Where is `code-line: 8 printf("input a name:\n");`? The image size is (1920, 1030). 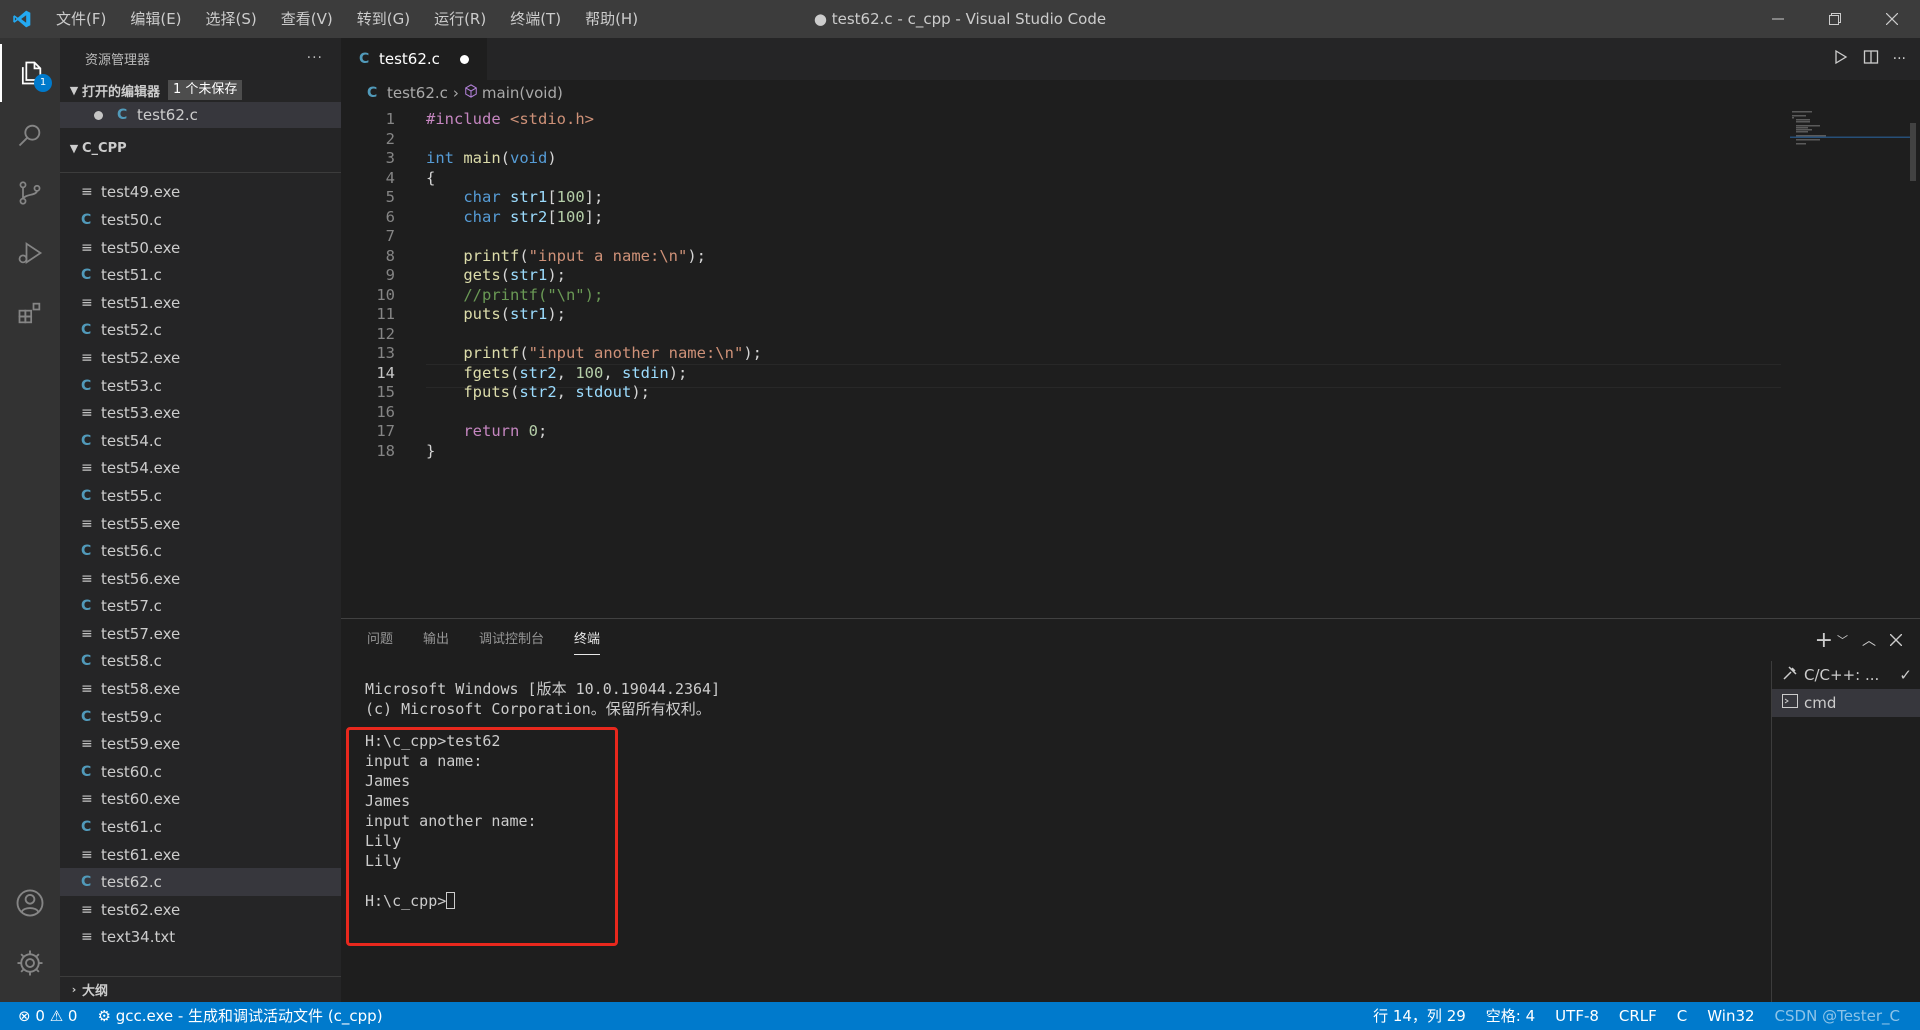 code-line: 8 printf("input a name:\n"); is located at coordinates (1061, 257).